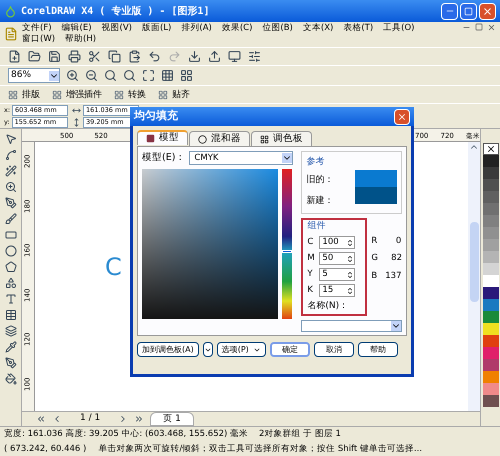 This screenshot has width=500, height=456. I want to click on canvas-text: C, so click(113, 267).